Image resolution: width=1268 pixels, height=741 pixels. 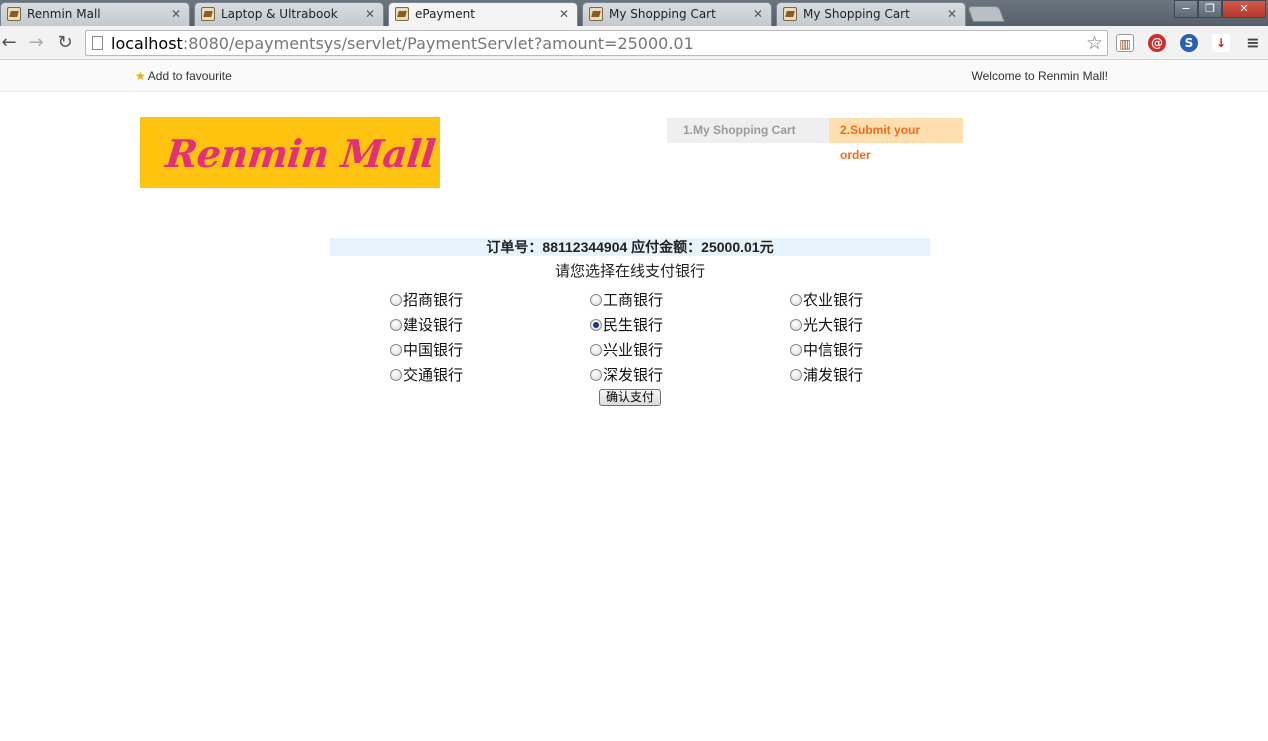 I want to click on order-summary: 订单号：88112344904 应付金额：25000.01元, so click(x=630, y=247).